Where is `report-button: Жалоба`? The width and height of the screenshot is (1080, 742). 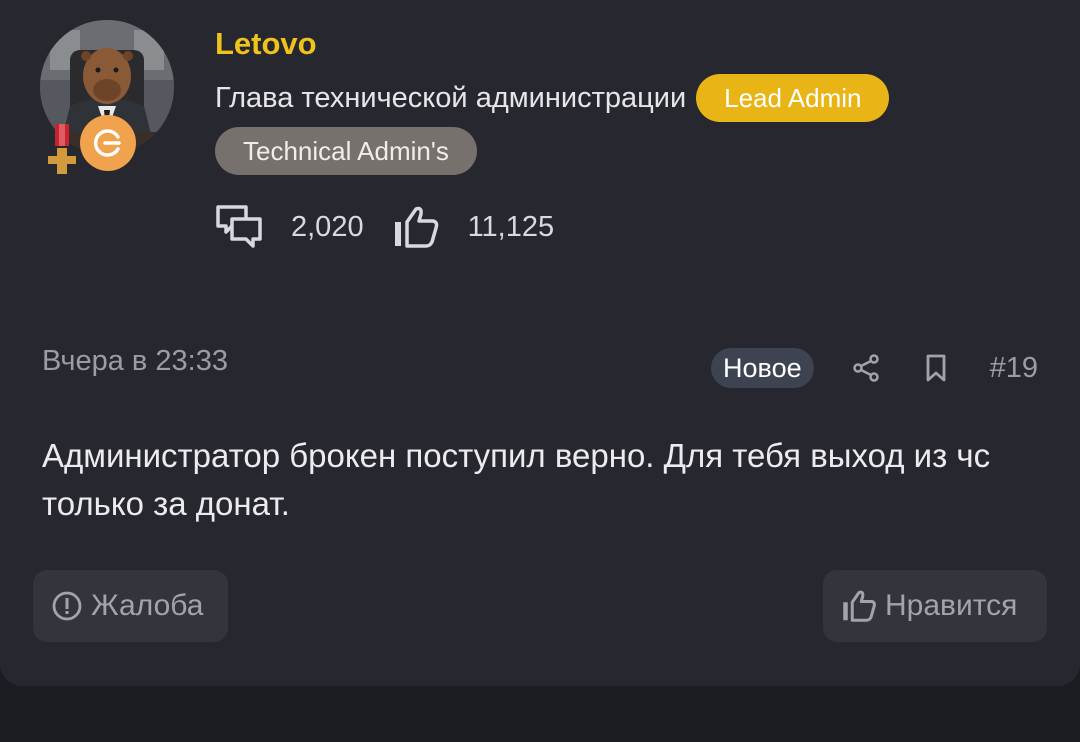 report-button: Жалоба is located at coordinates (130, 606).